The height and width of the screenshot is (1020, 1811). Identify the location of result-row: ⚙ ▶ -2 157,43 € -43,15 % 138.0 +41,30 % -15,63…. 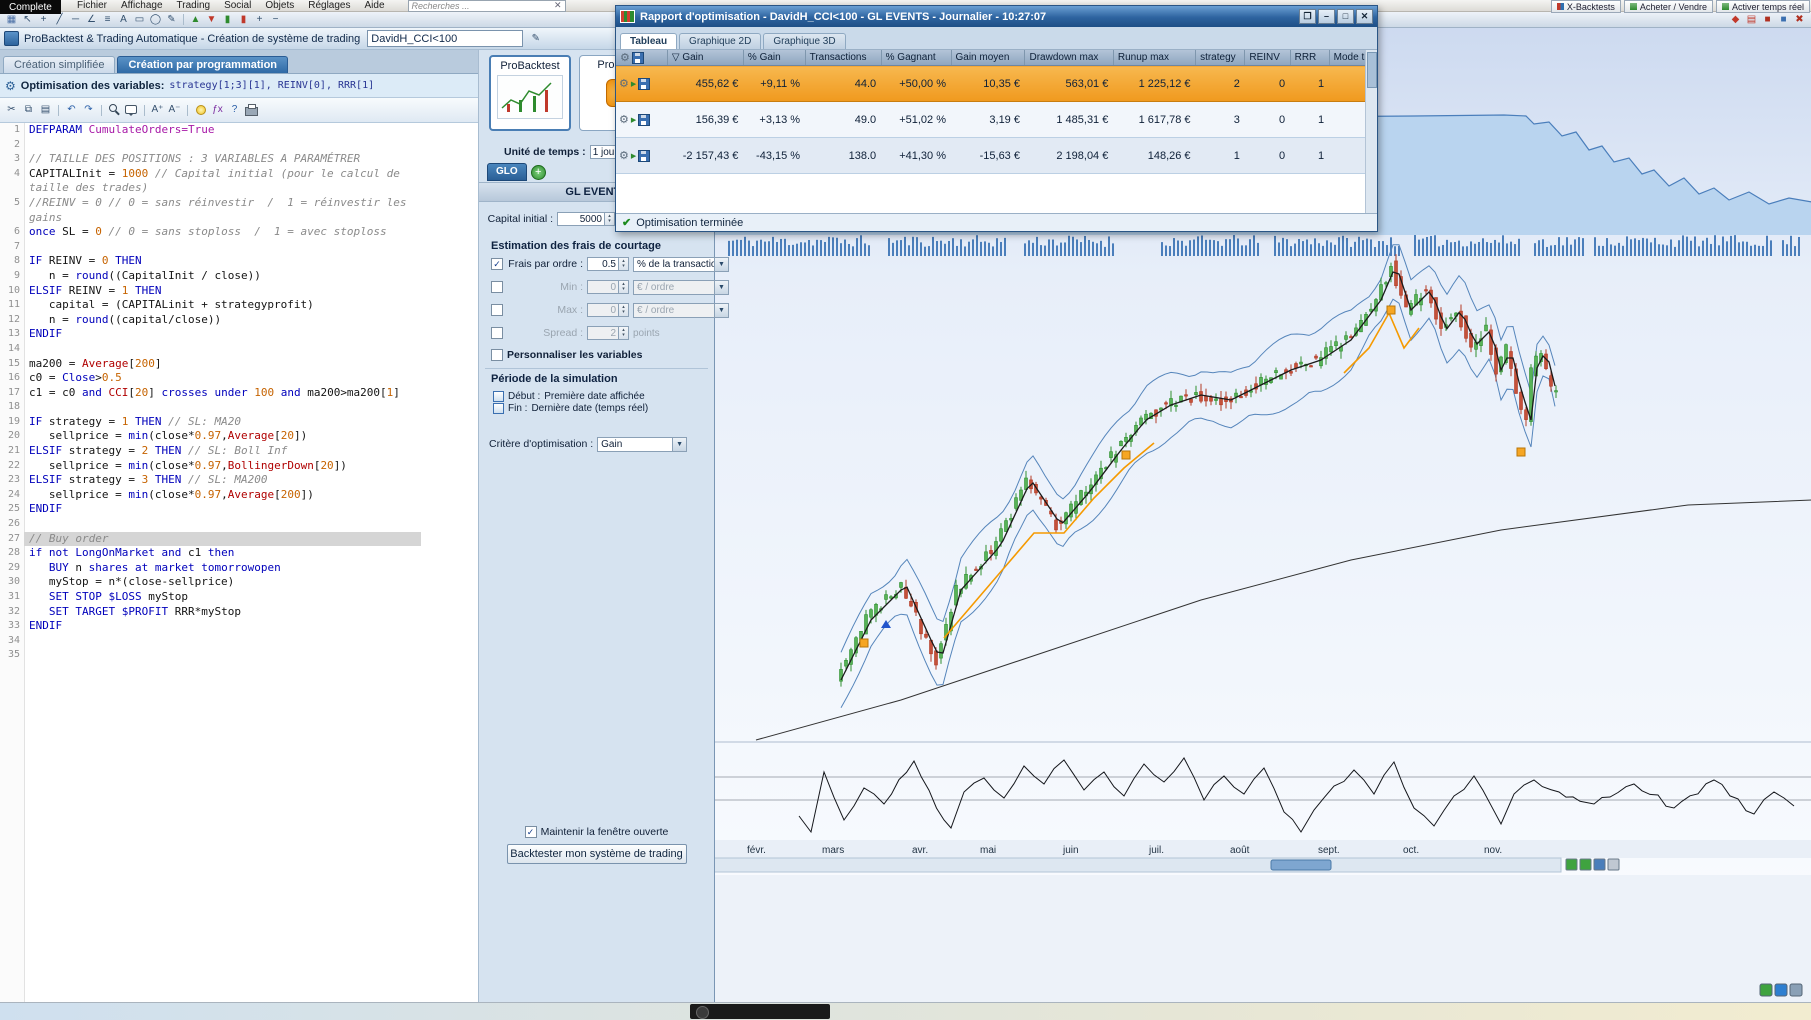
(996, 155).